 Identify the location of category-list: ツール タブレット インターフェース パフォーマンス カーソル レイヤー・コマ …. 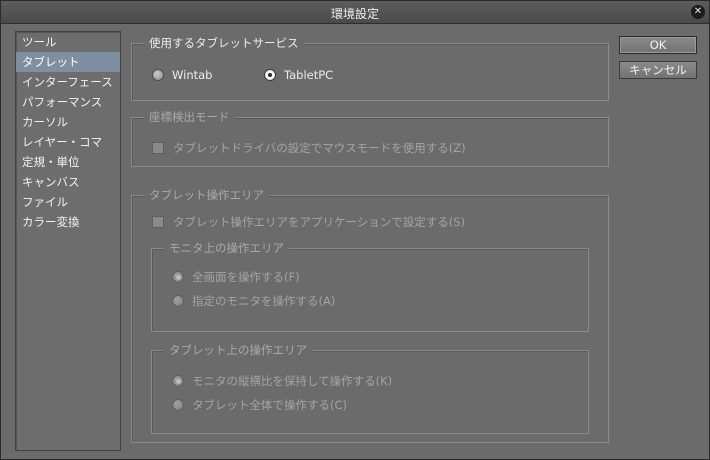
(68, 241).